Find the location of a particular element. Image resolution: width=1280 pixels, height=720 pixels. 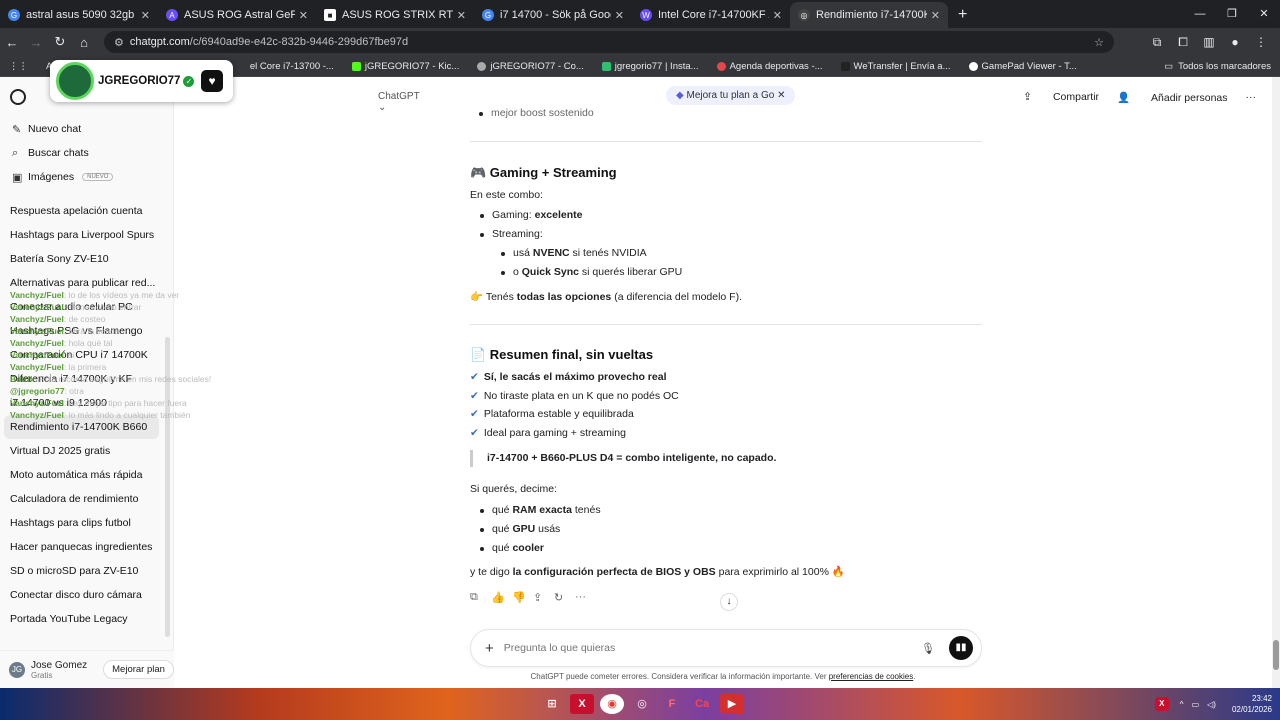

site-info-icon: ⚙ is located at coordinates (119, 42).